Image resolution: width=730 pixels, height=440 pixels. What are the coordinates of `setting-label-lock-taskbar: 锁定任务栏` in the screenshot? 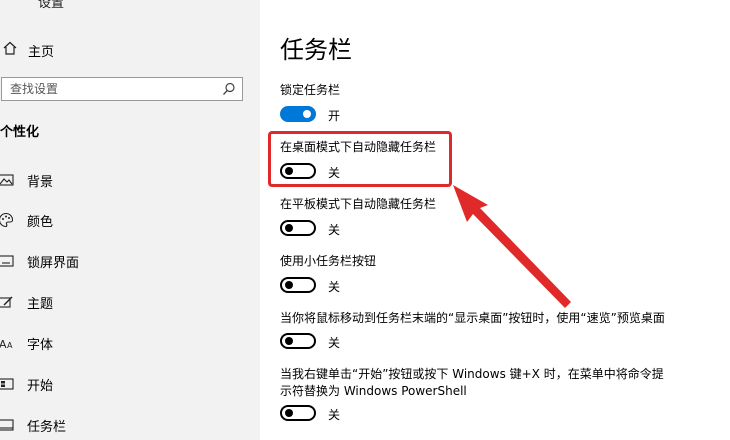 It's located at (310, 90).